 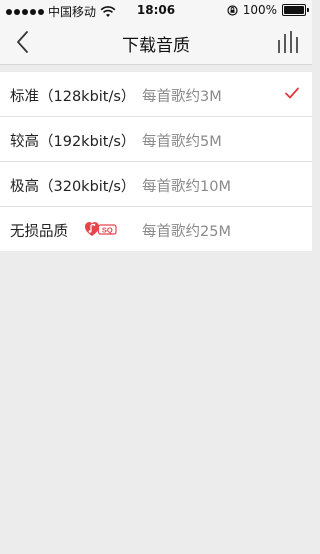 What do you see at coordinates (259, 10) in the screenshot?
I see `battery-percent: 100%` at bounding box center [259, 10].